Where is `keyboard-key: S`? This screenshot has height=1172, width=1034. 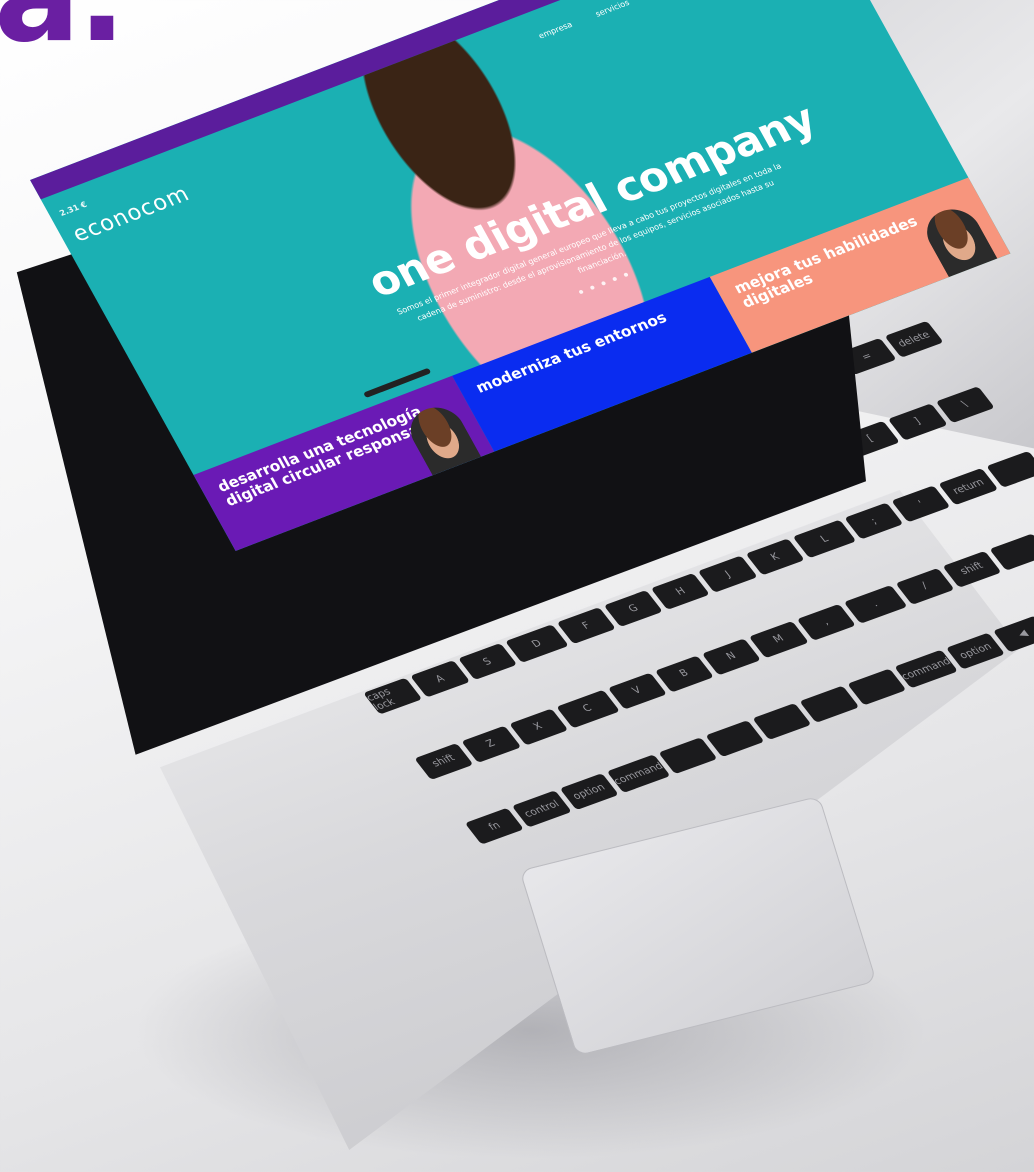
keyboard-key: S is located at coordinates (487, 662).